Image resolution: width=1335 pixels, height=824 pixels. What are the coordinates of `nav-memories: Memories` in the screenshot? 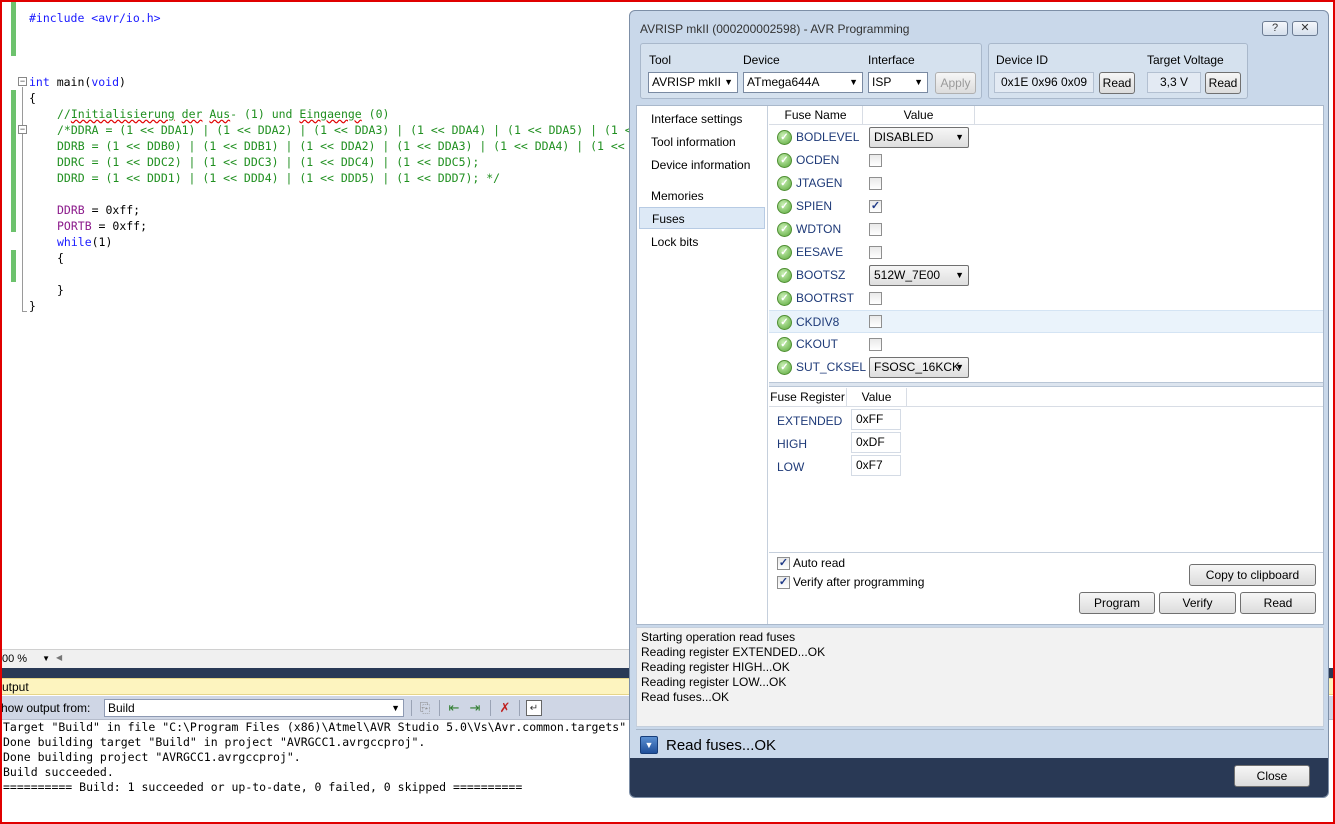 It's located at (702, 196).